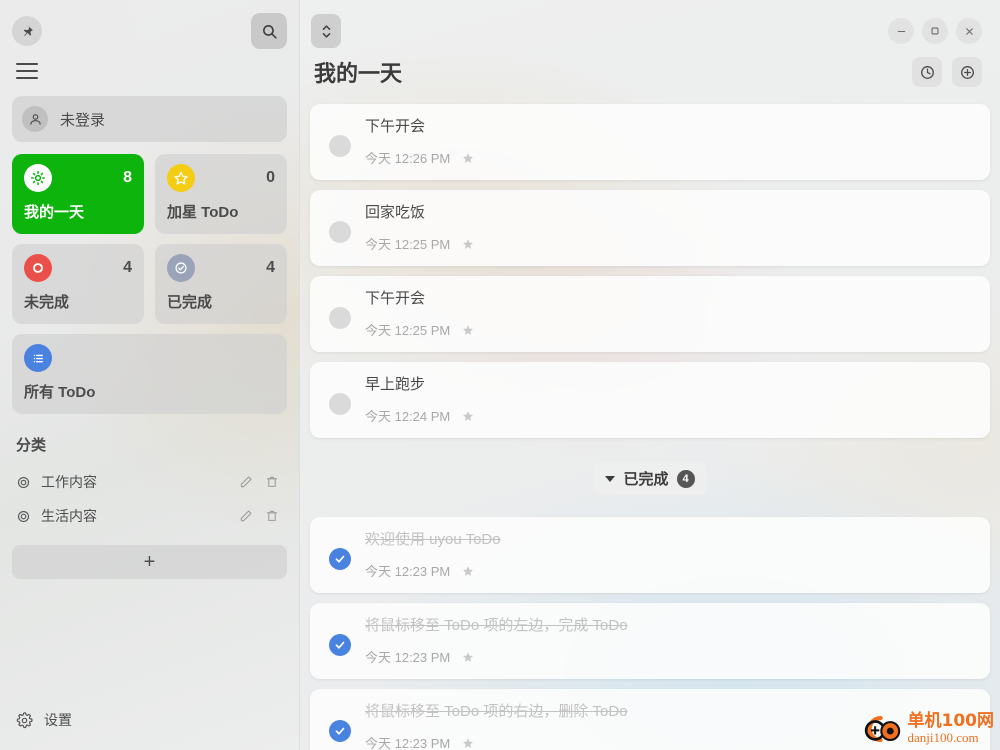 Image resolution: width=1000 pixels, height=750 pixels. I want to click on sort-updown-icon, so click(326, 31).